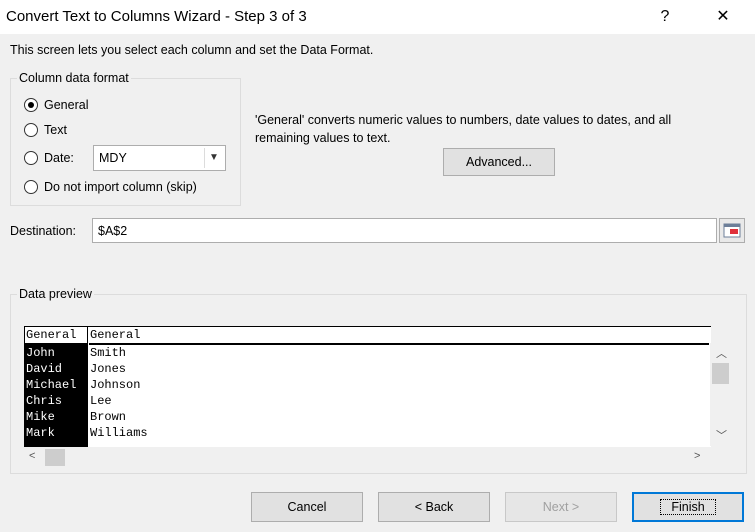 The image size is (755, 532). I want to click on radio-skip: Do not import column (skip), so click(110, 187).